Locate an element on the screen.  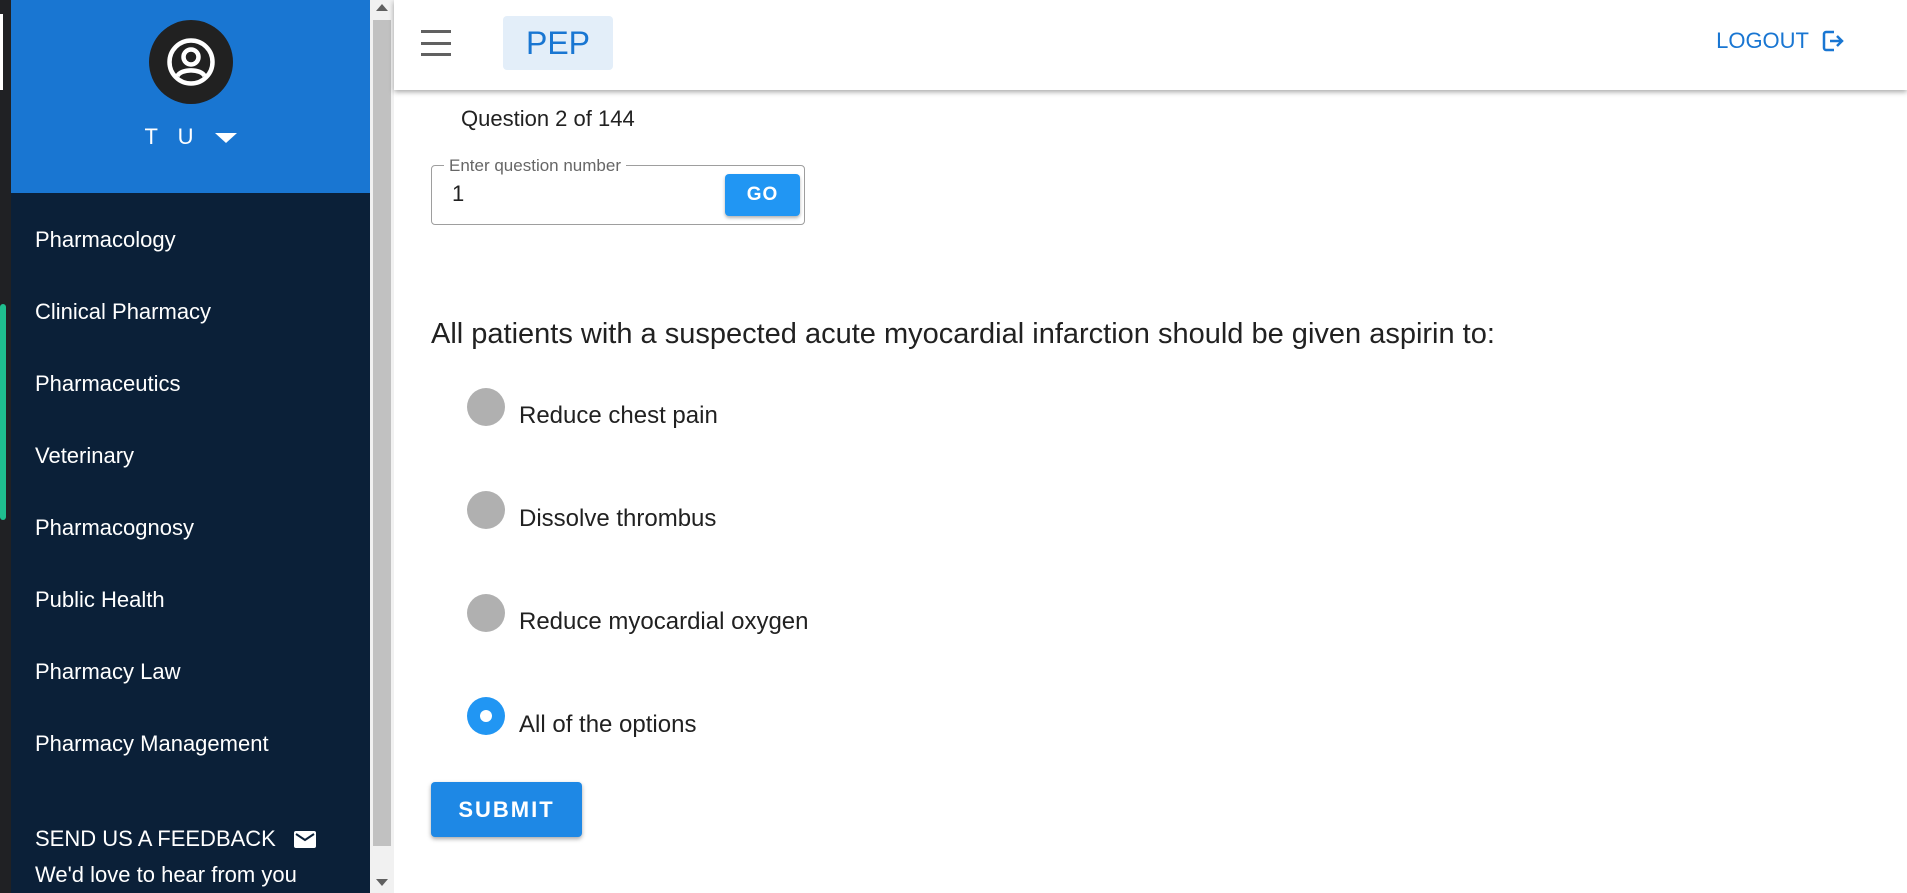
user-initials: T U is located at coordinates (172, 136).